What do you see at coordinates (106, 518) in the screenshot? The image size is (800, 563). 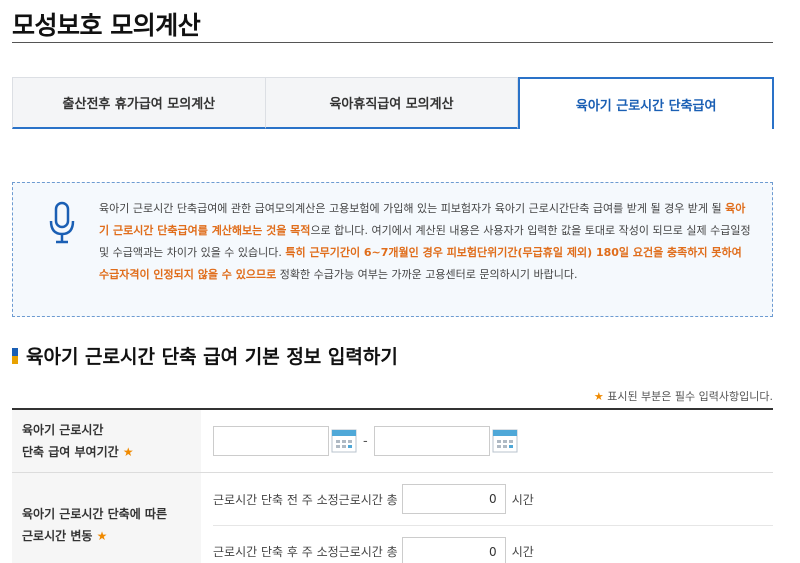 I see `hours-label: 육아기 근로시간 단축에 따른 근로시간 변동 ★` at bounding box center [106, 518].